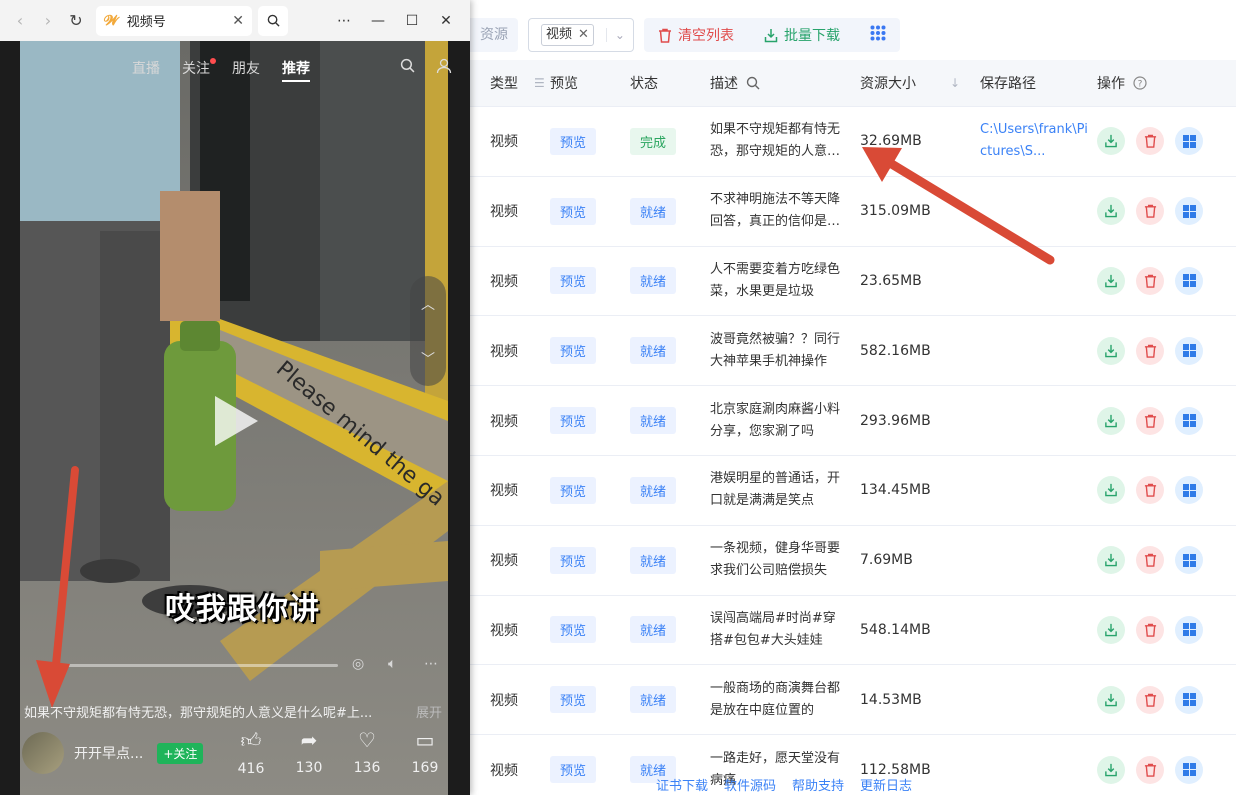  I want to click on type-filter-select: 视频 ✕ ⌄, so click(581, 35).